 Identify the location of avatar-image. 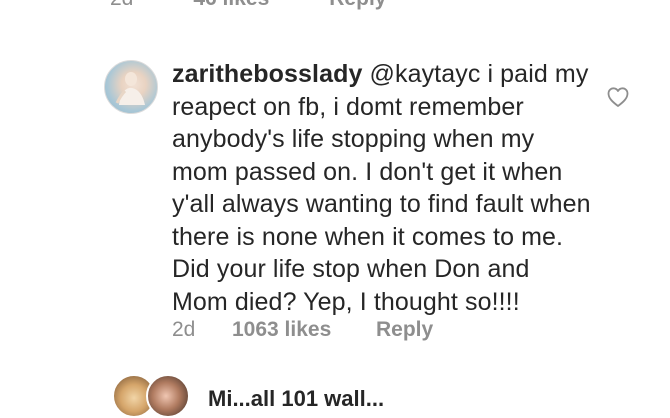
(130, 88).